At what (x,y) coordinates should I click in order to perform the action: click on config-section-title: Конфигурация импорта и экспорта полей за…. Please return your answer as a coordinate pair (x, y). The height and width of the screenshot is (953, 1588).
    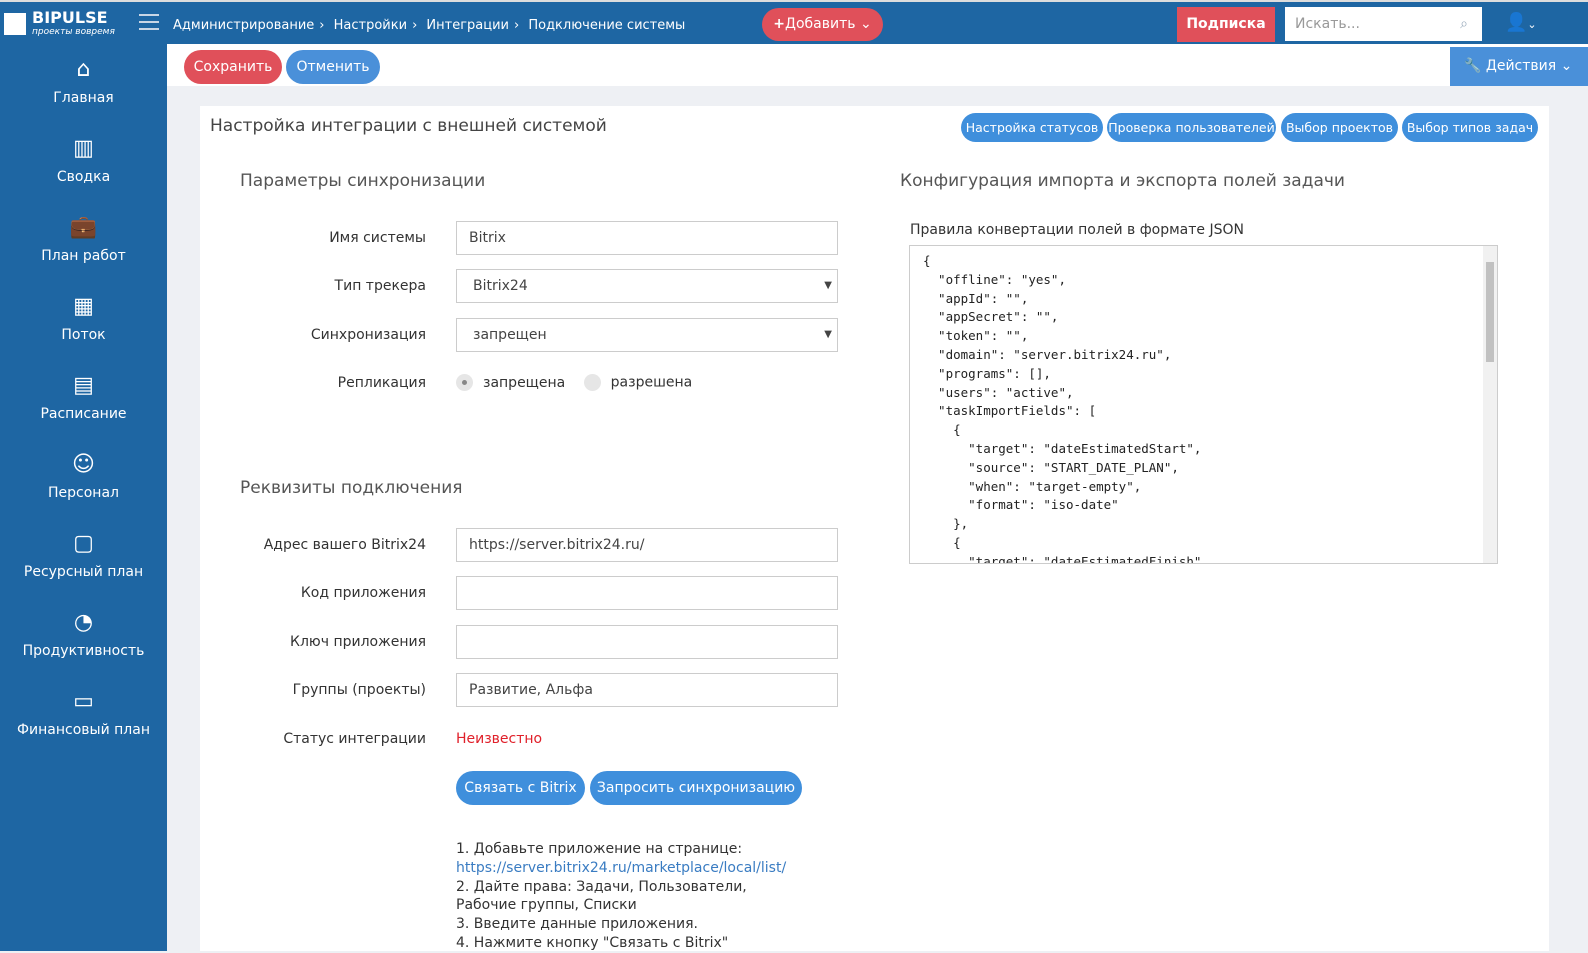
    Looking at the image, I should click on (1122, 181).